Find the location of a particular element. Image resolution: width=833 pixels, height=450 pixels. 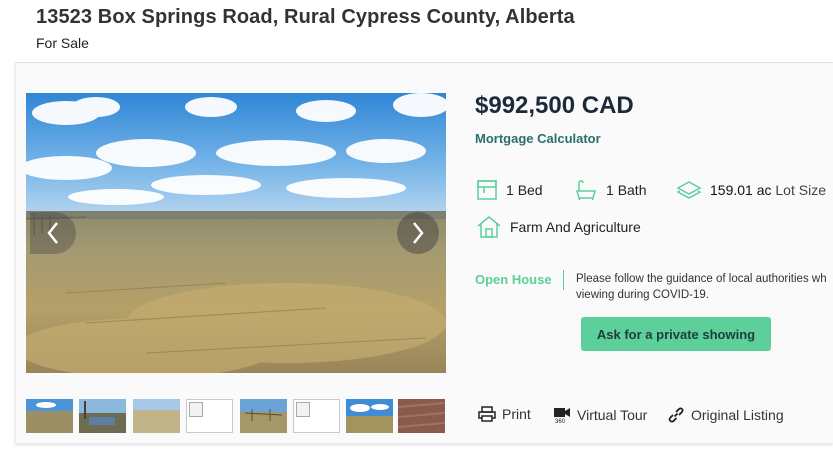

bath-count: 1 Bath is located at coordinates (610, 190).